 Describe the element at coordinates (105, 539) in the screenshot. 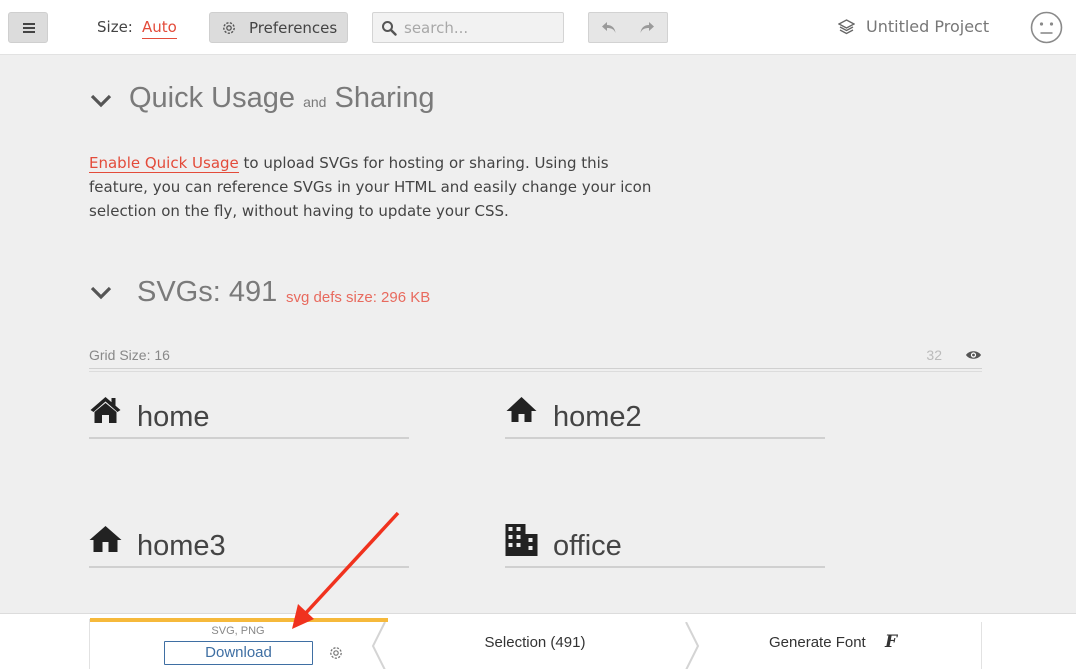

I see `home3-icon` at that location.